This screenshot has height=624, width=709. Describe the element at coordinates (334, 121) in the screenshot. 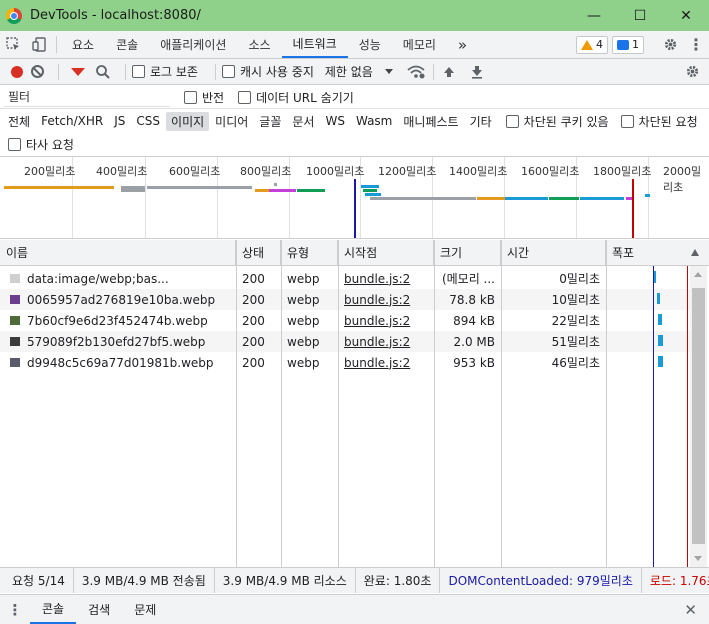

I see `type-filter-8: WS` at that location.